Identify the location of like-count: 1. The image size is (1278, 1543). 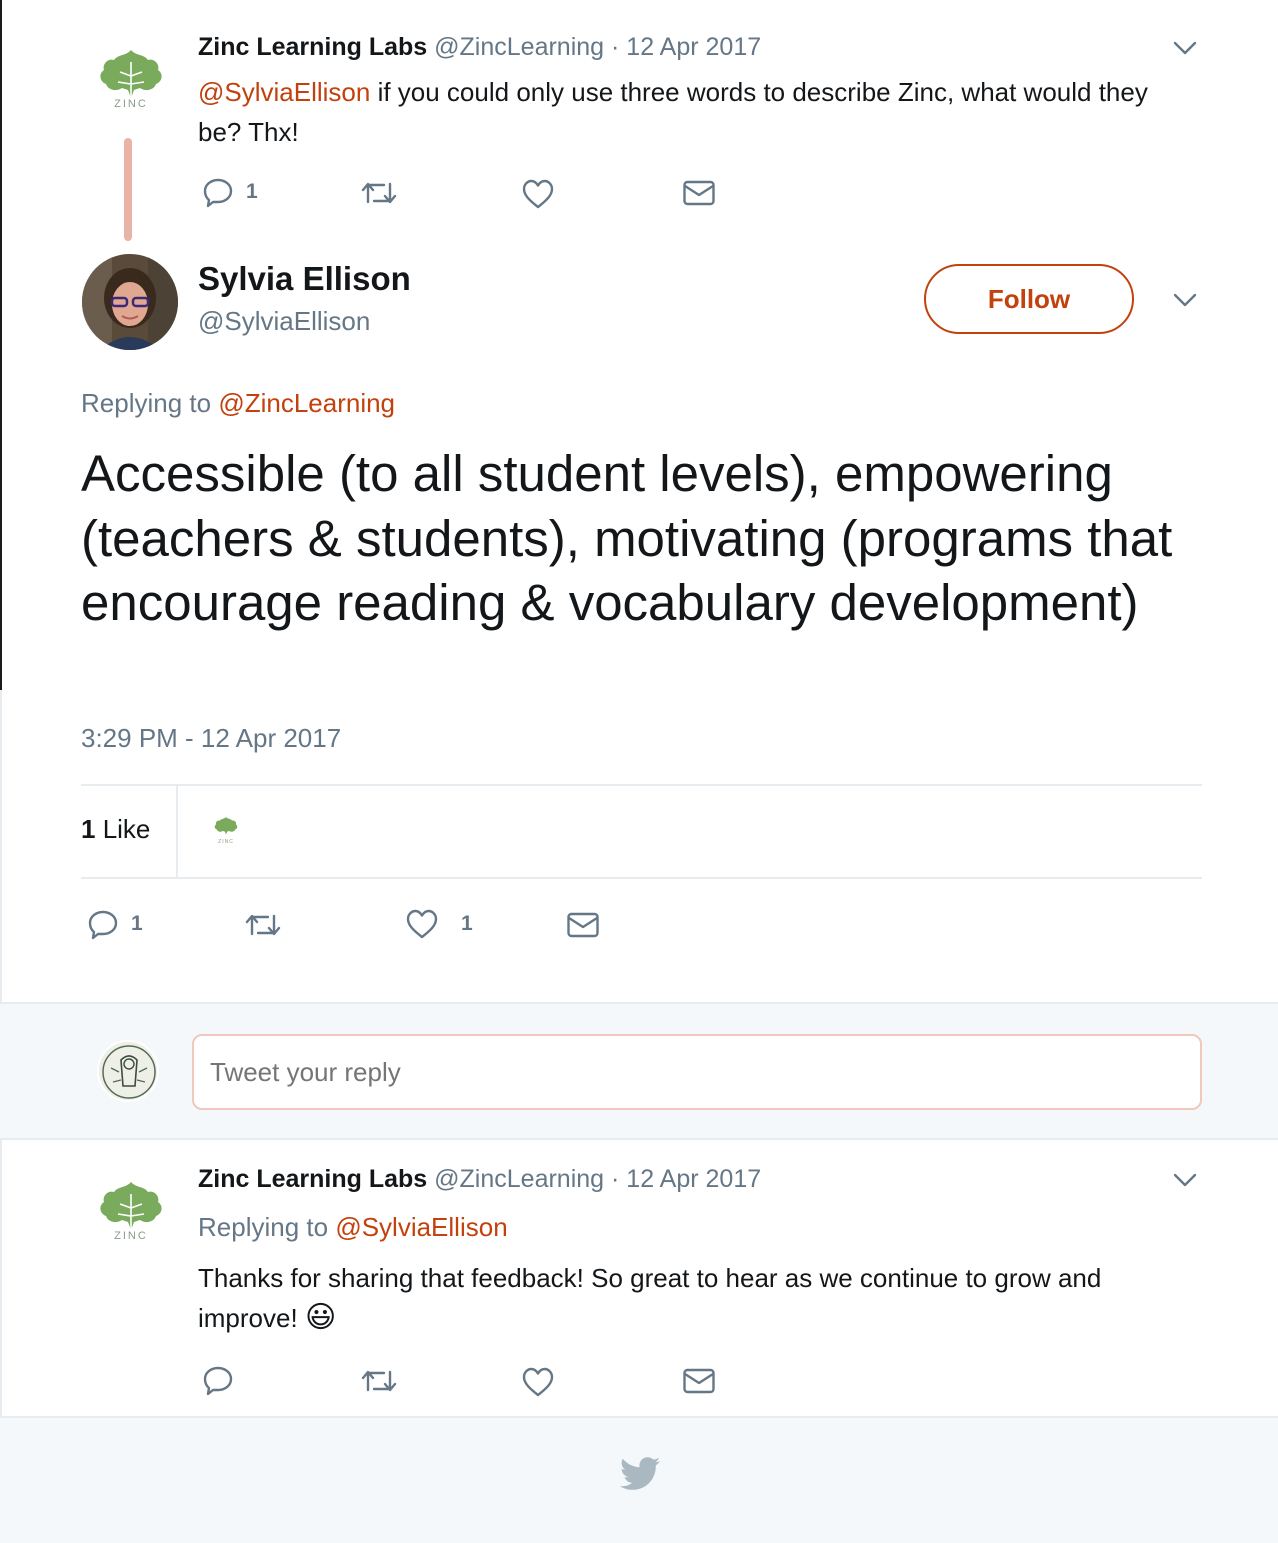
(467, 923).